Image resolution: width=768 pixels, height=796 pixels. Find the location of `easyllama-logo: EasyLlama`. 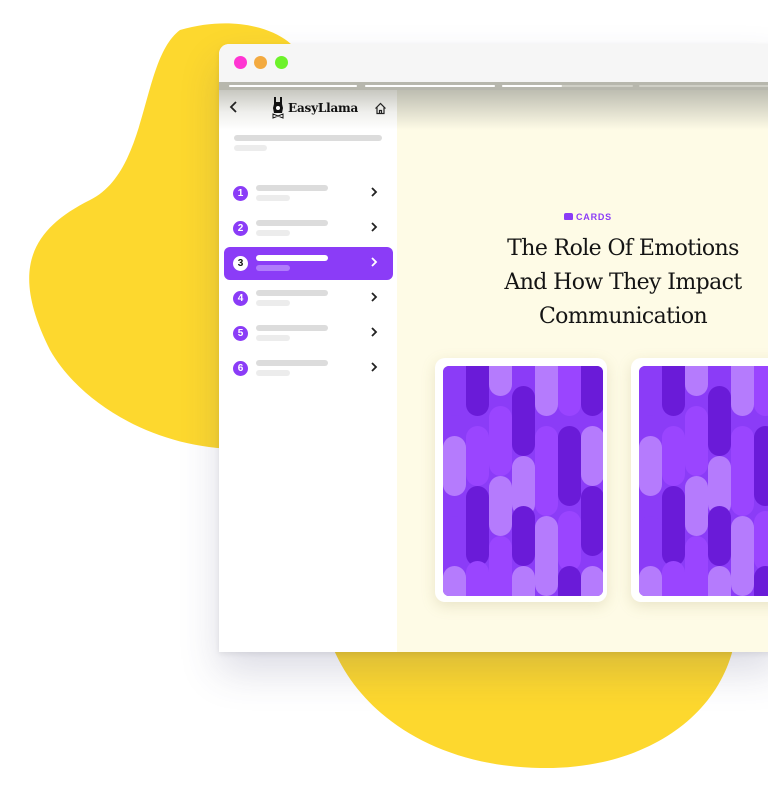

easyllama-logo: EasyLlama is located at coordinates (314, 108).